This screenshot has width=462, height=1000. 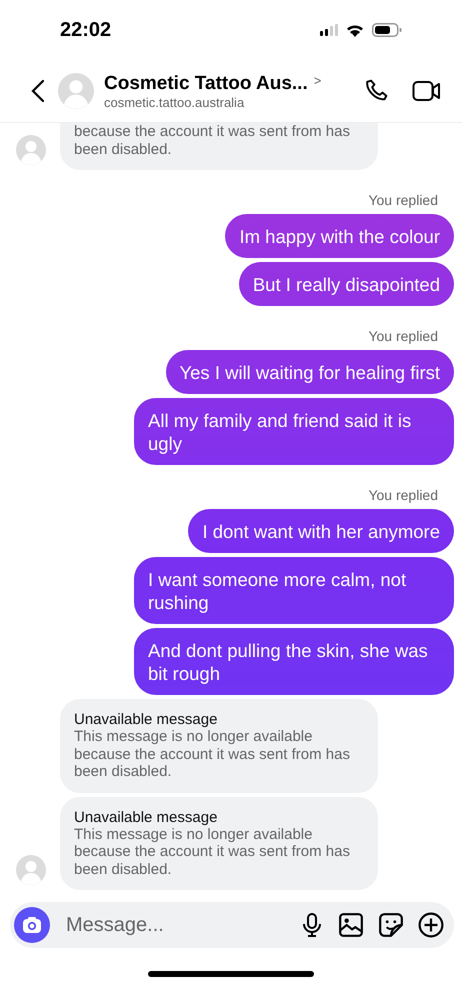 What do you see at coordinates (329, 30) in the screenshot?
I see `signal-icon` at bounding box center [329, 30].